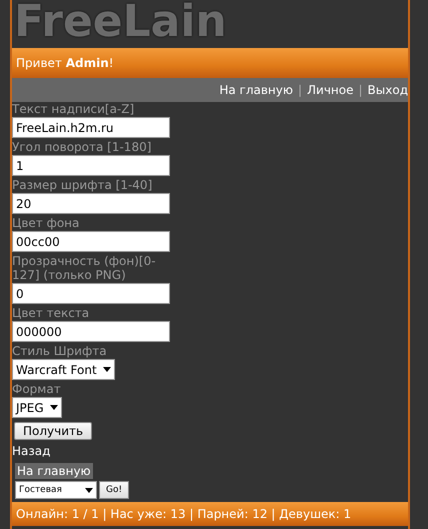 This screenshot has width=428, height=529. What do you see at coordinates (388, 90) in the screenshot?
I see `nav-link: Выход` at bounding box center [388, 90].